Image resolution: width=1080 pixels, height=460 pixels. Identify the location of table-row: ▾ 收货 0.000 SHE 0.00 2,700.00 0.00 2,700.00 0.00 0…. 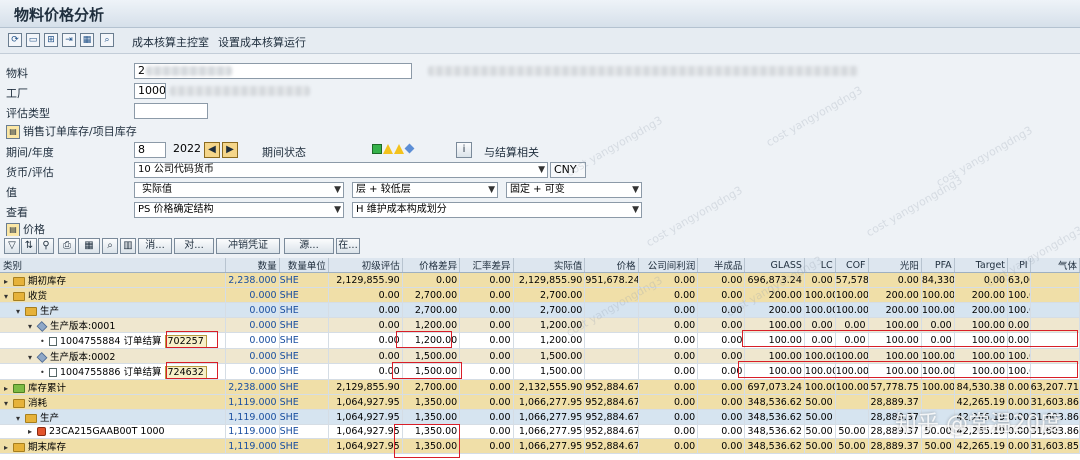
(540, 295).